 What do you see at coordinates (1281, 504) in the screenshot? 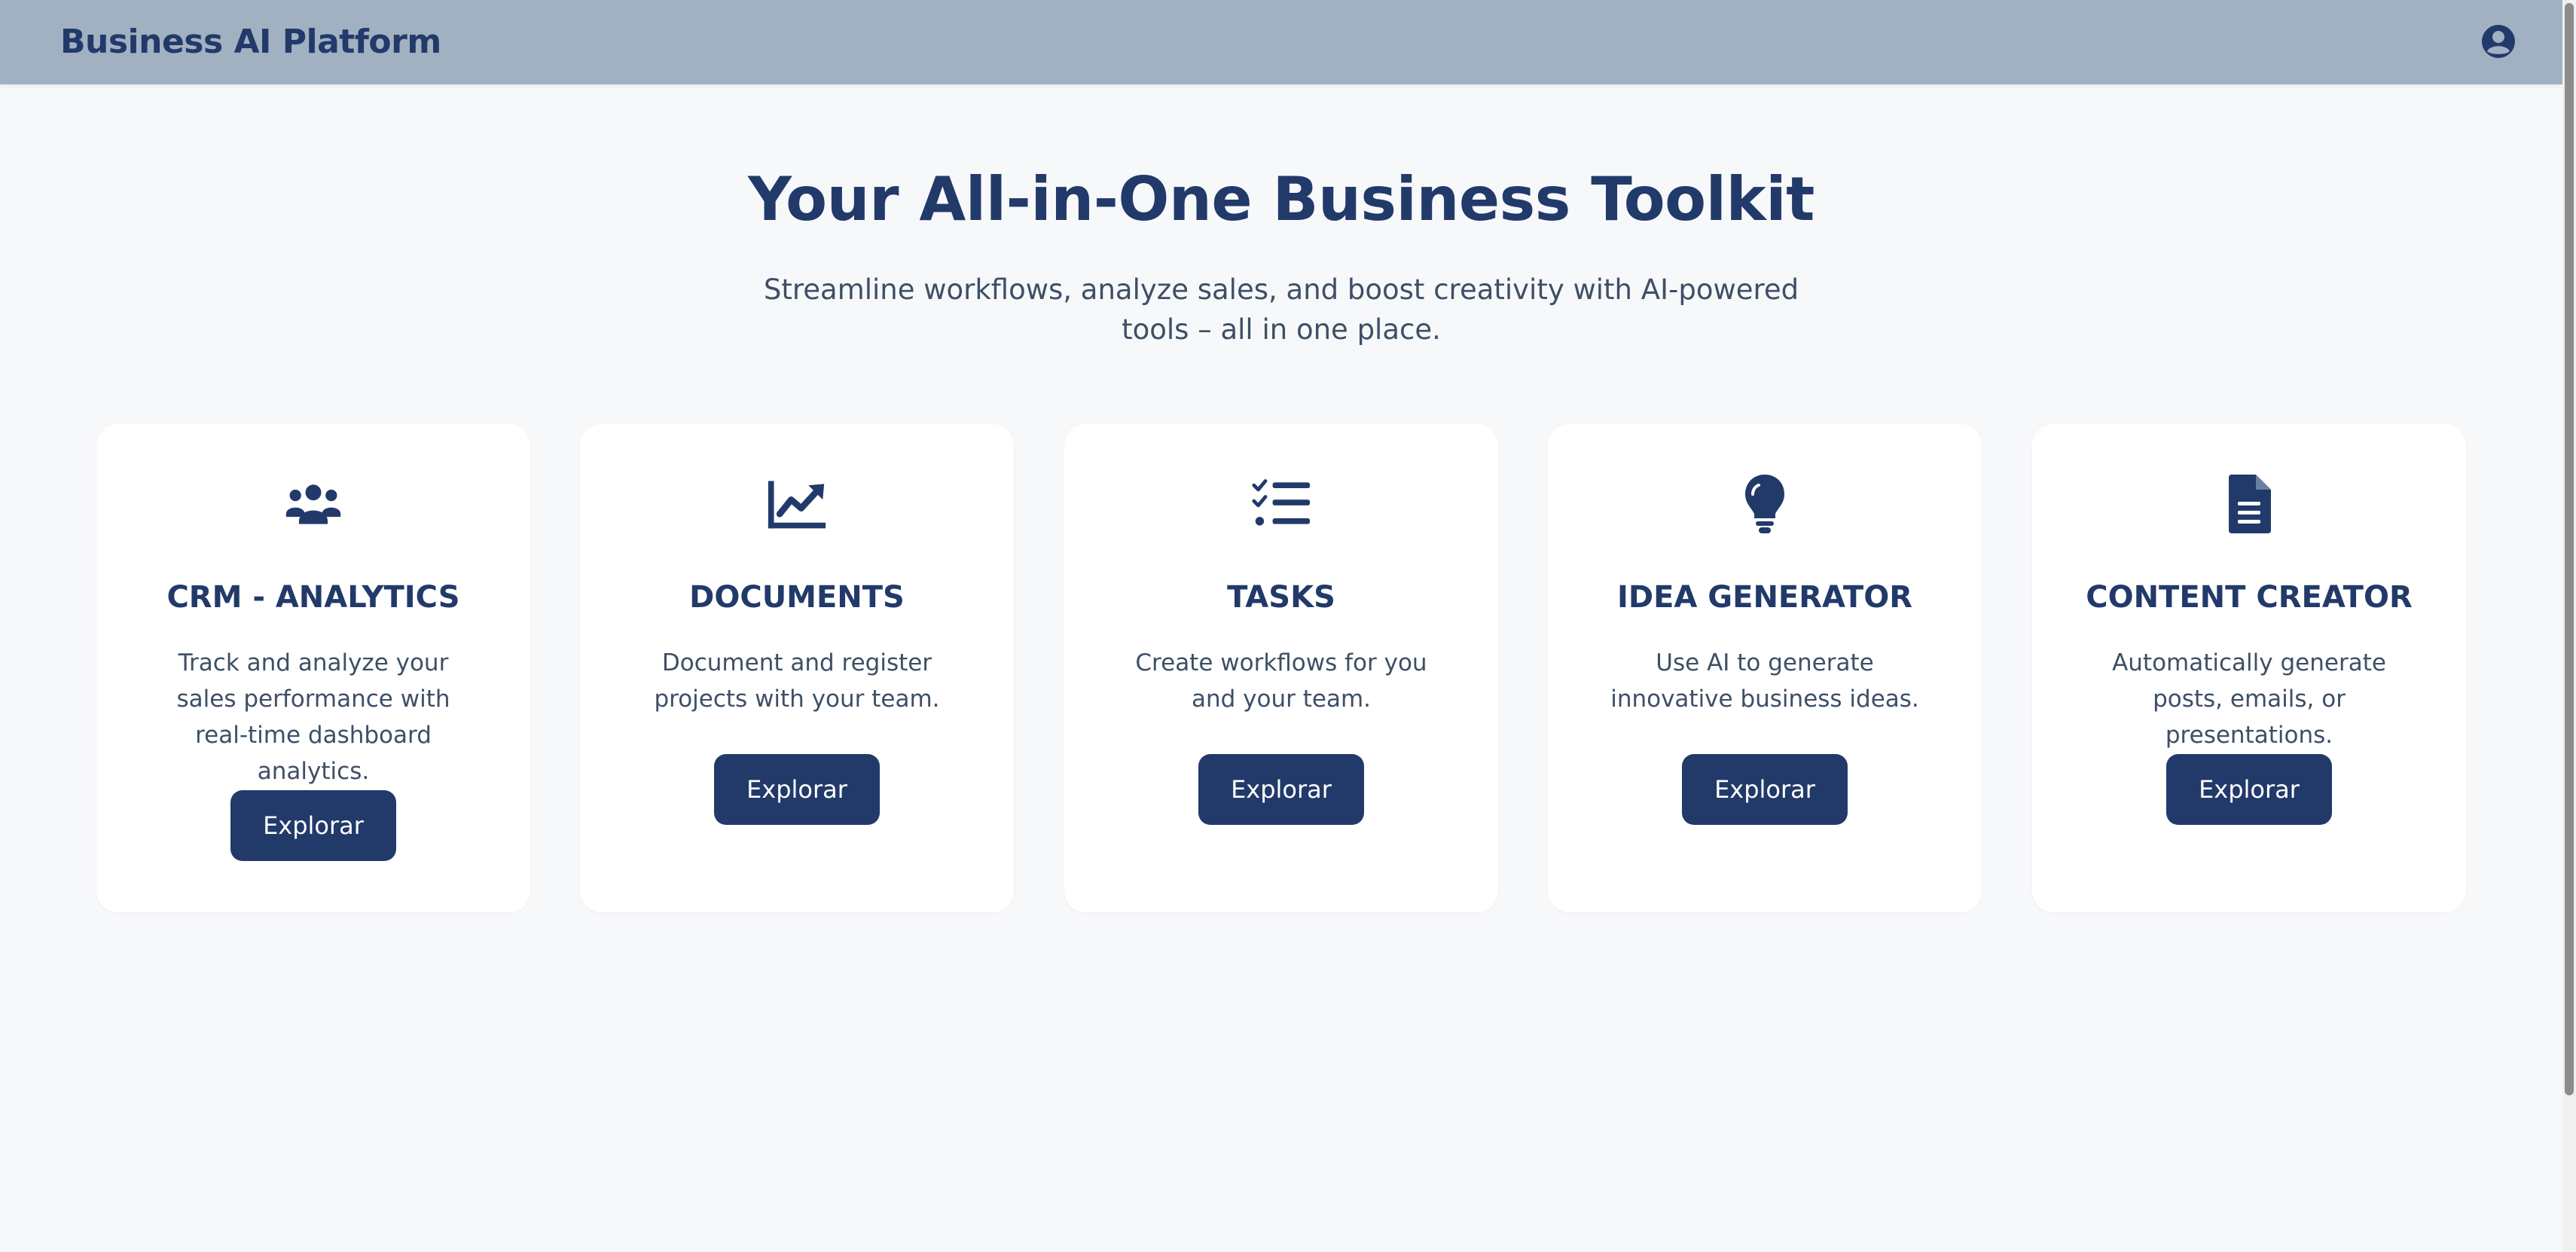
I see `task-list-icon` at bounding box center [1281, 504].